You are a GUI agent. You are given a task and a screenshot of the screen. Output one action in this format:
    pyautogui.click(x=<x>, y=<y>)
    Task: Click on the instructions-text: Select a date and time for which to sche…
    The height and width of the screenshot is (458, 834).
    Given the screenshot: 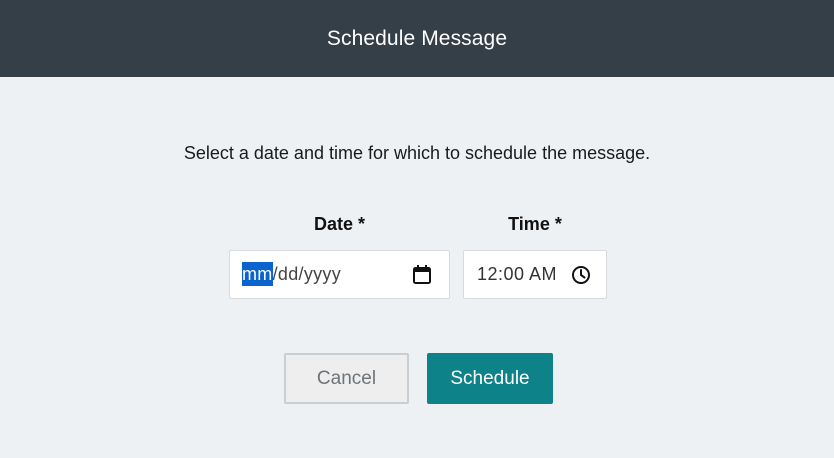 What is the action you would take?
    pyautogui.click(x=417, y=153)
    